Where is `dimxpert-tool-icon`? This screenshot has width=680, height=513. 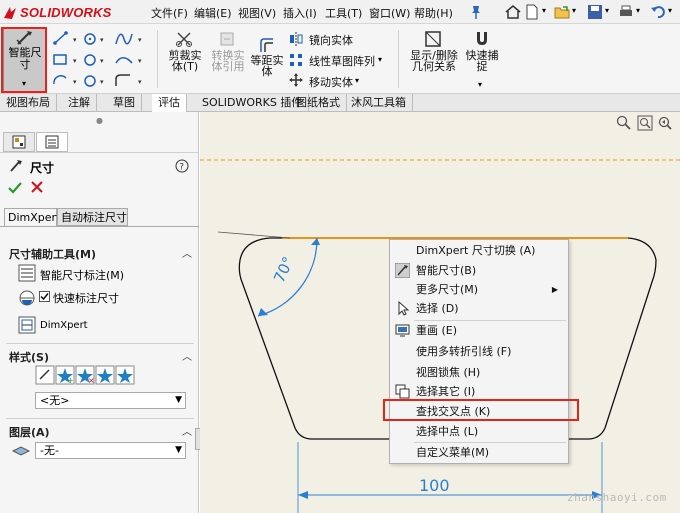
dimxpert-tool-icon is located at coordinates (27, 325).